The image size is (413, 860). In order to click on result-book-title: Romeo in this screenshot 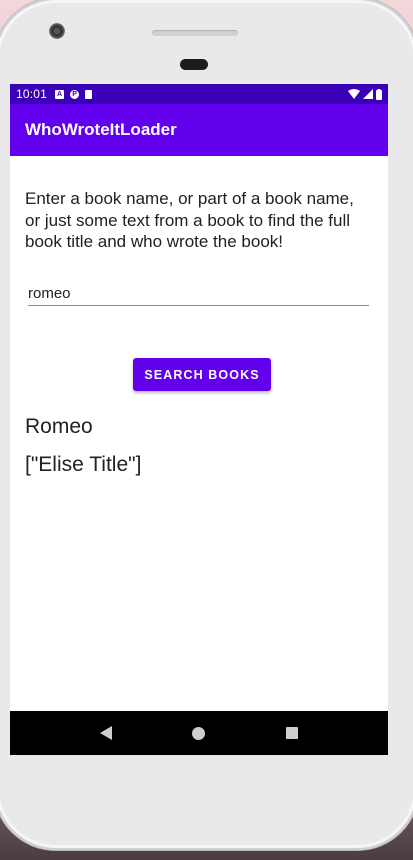, I will do `click(59, 426)`.